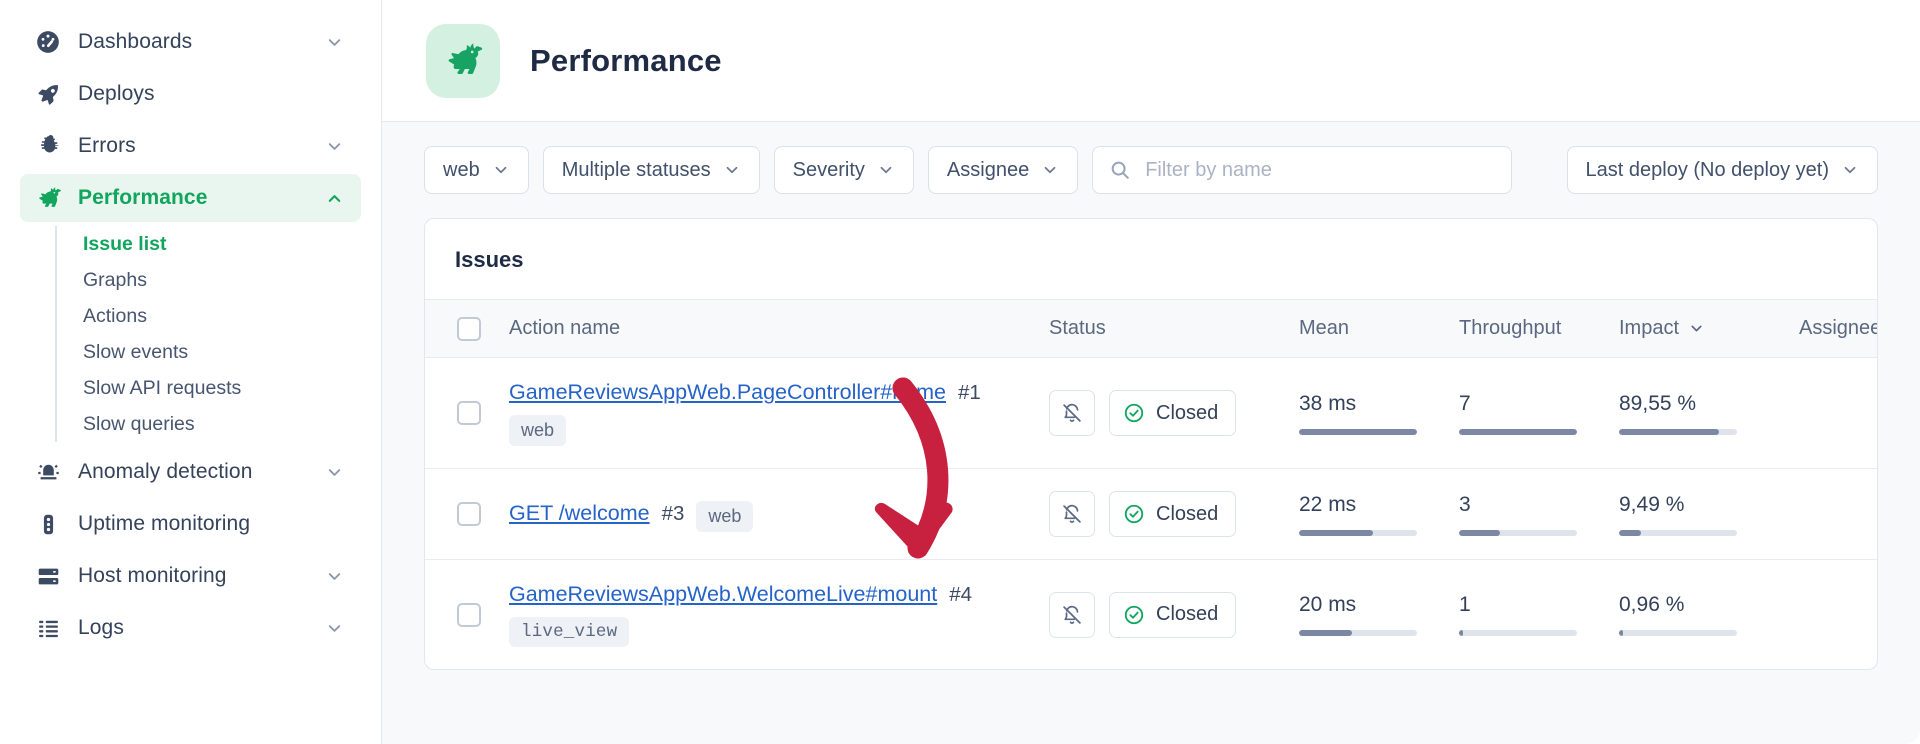  I want to click on column-action-name: Action name, so click(779, 328).